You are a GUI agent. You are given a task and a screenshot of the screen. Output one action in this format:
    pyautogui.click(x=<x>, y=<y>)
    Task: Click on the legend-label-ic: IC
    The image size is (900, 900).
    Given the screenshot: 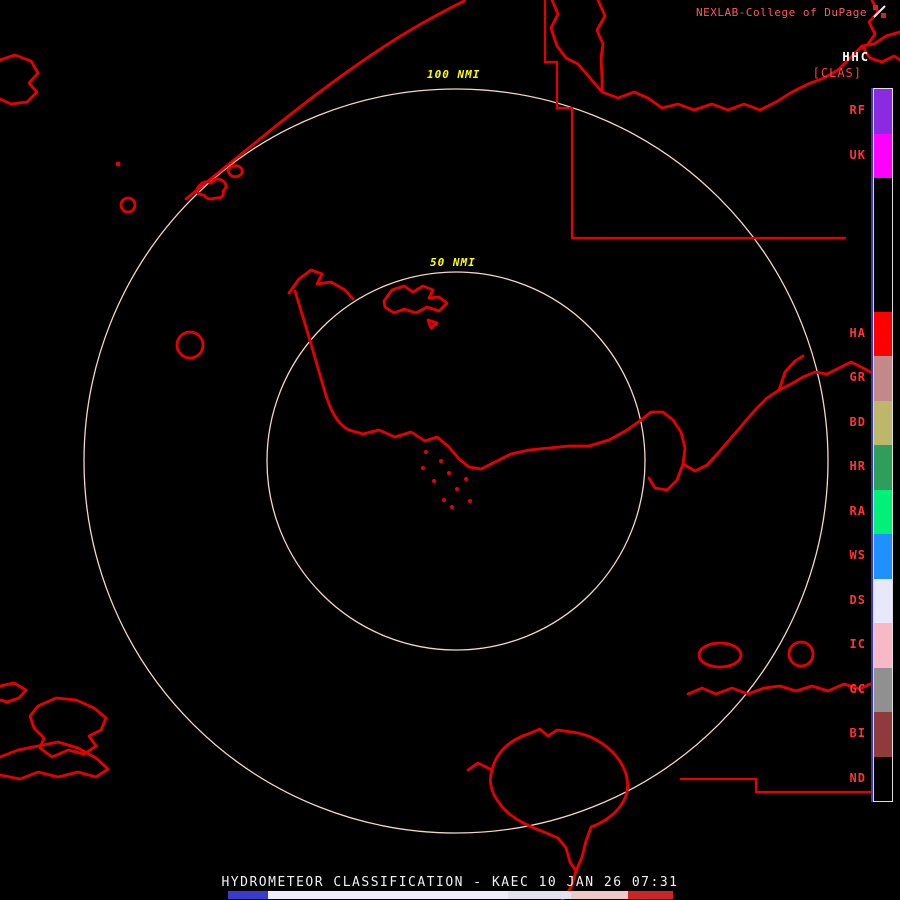 What is the action you would take?
    pyautogui.click(x=857, y=644)
    